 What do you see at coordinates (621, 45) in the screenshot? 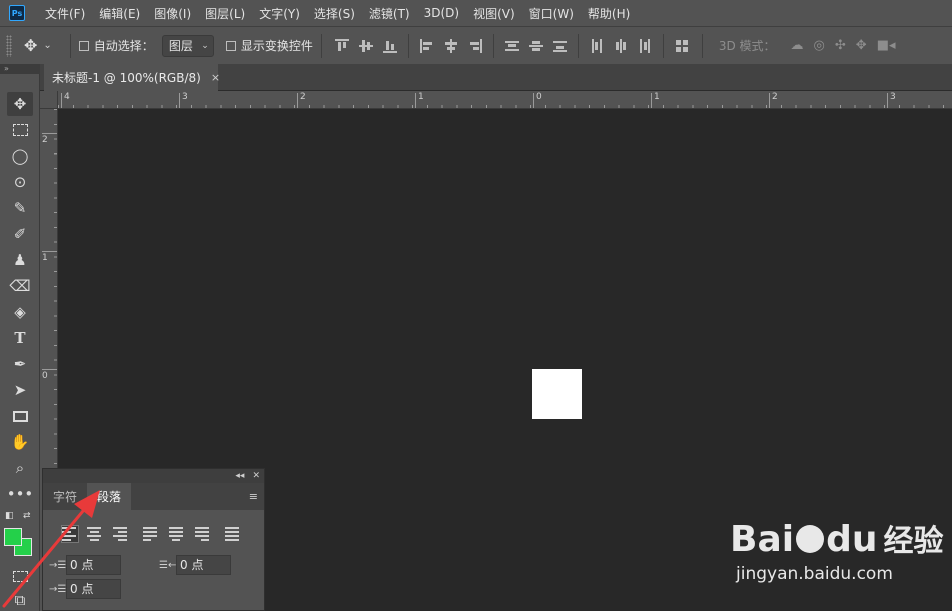
I see `distribute-hcenter-icon` at bounding box center [621, 45].